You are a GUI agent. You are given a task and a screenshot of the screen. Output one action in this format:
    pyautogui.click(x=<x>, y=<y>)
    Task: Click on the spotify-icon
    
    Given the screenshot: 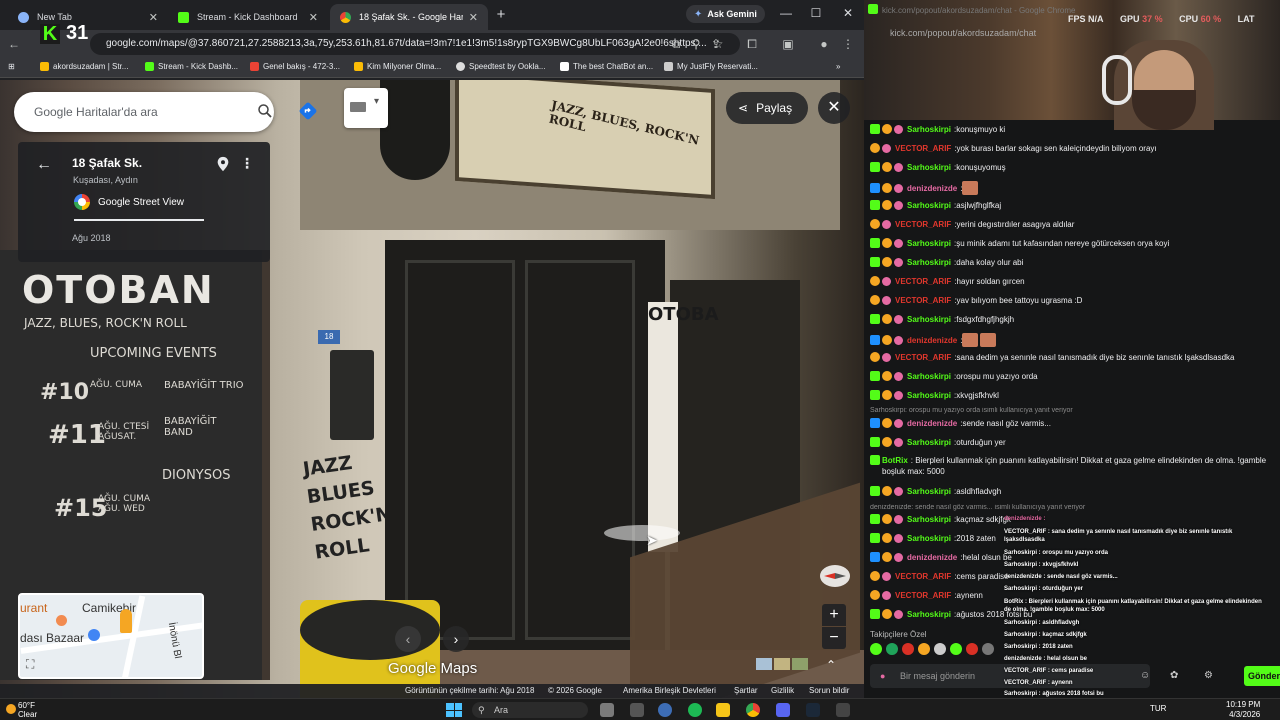 What is the action you would take?
    pyautogui.click(x=695, y=710)
    